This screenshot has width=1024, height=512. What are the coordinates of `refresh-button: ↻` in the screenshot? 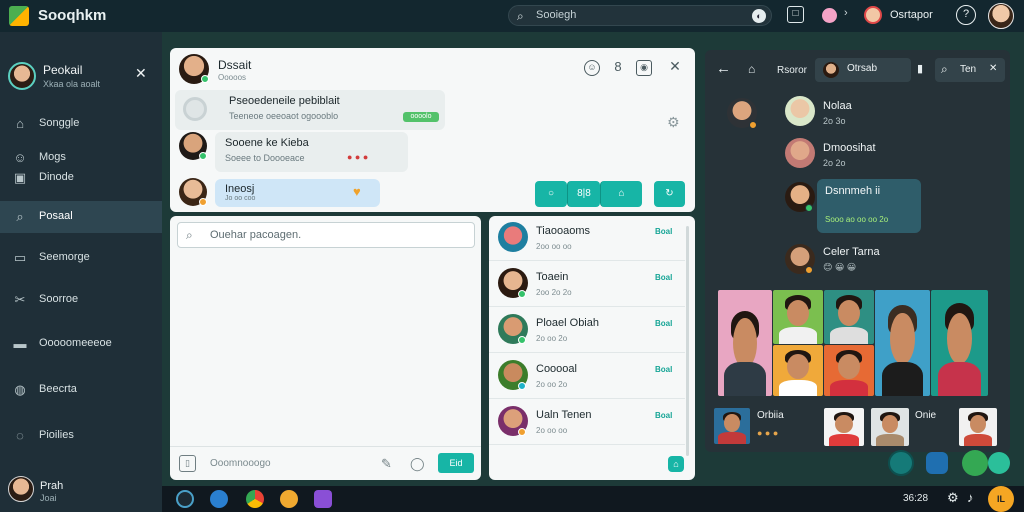 It's located at (669, 194).